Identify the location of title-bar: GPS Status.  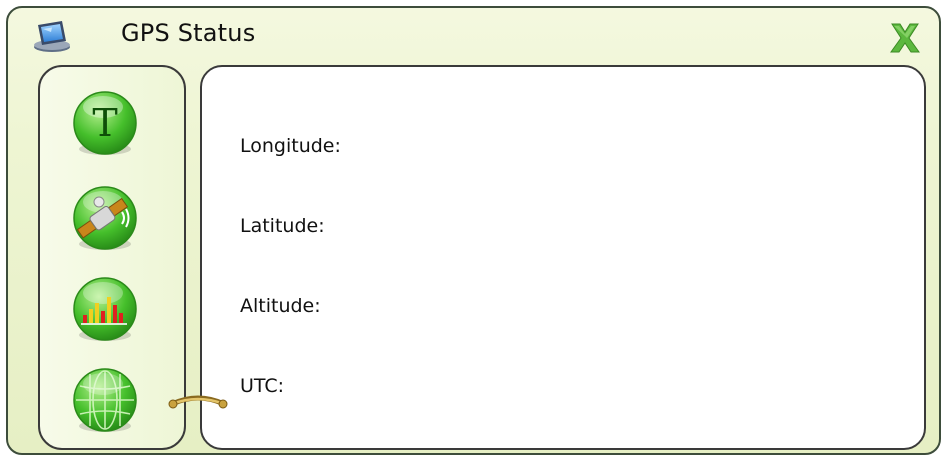
(473, 36).